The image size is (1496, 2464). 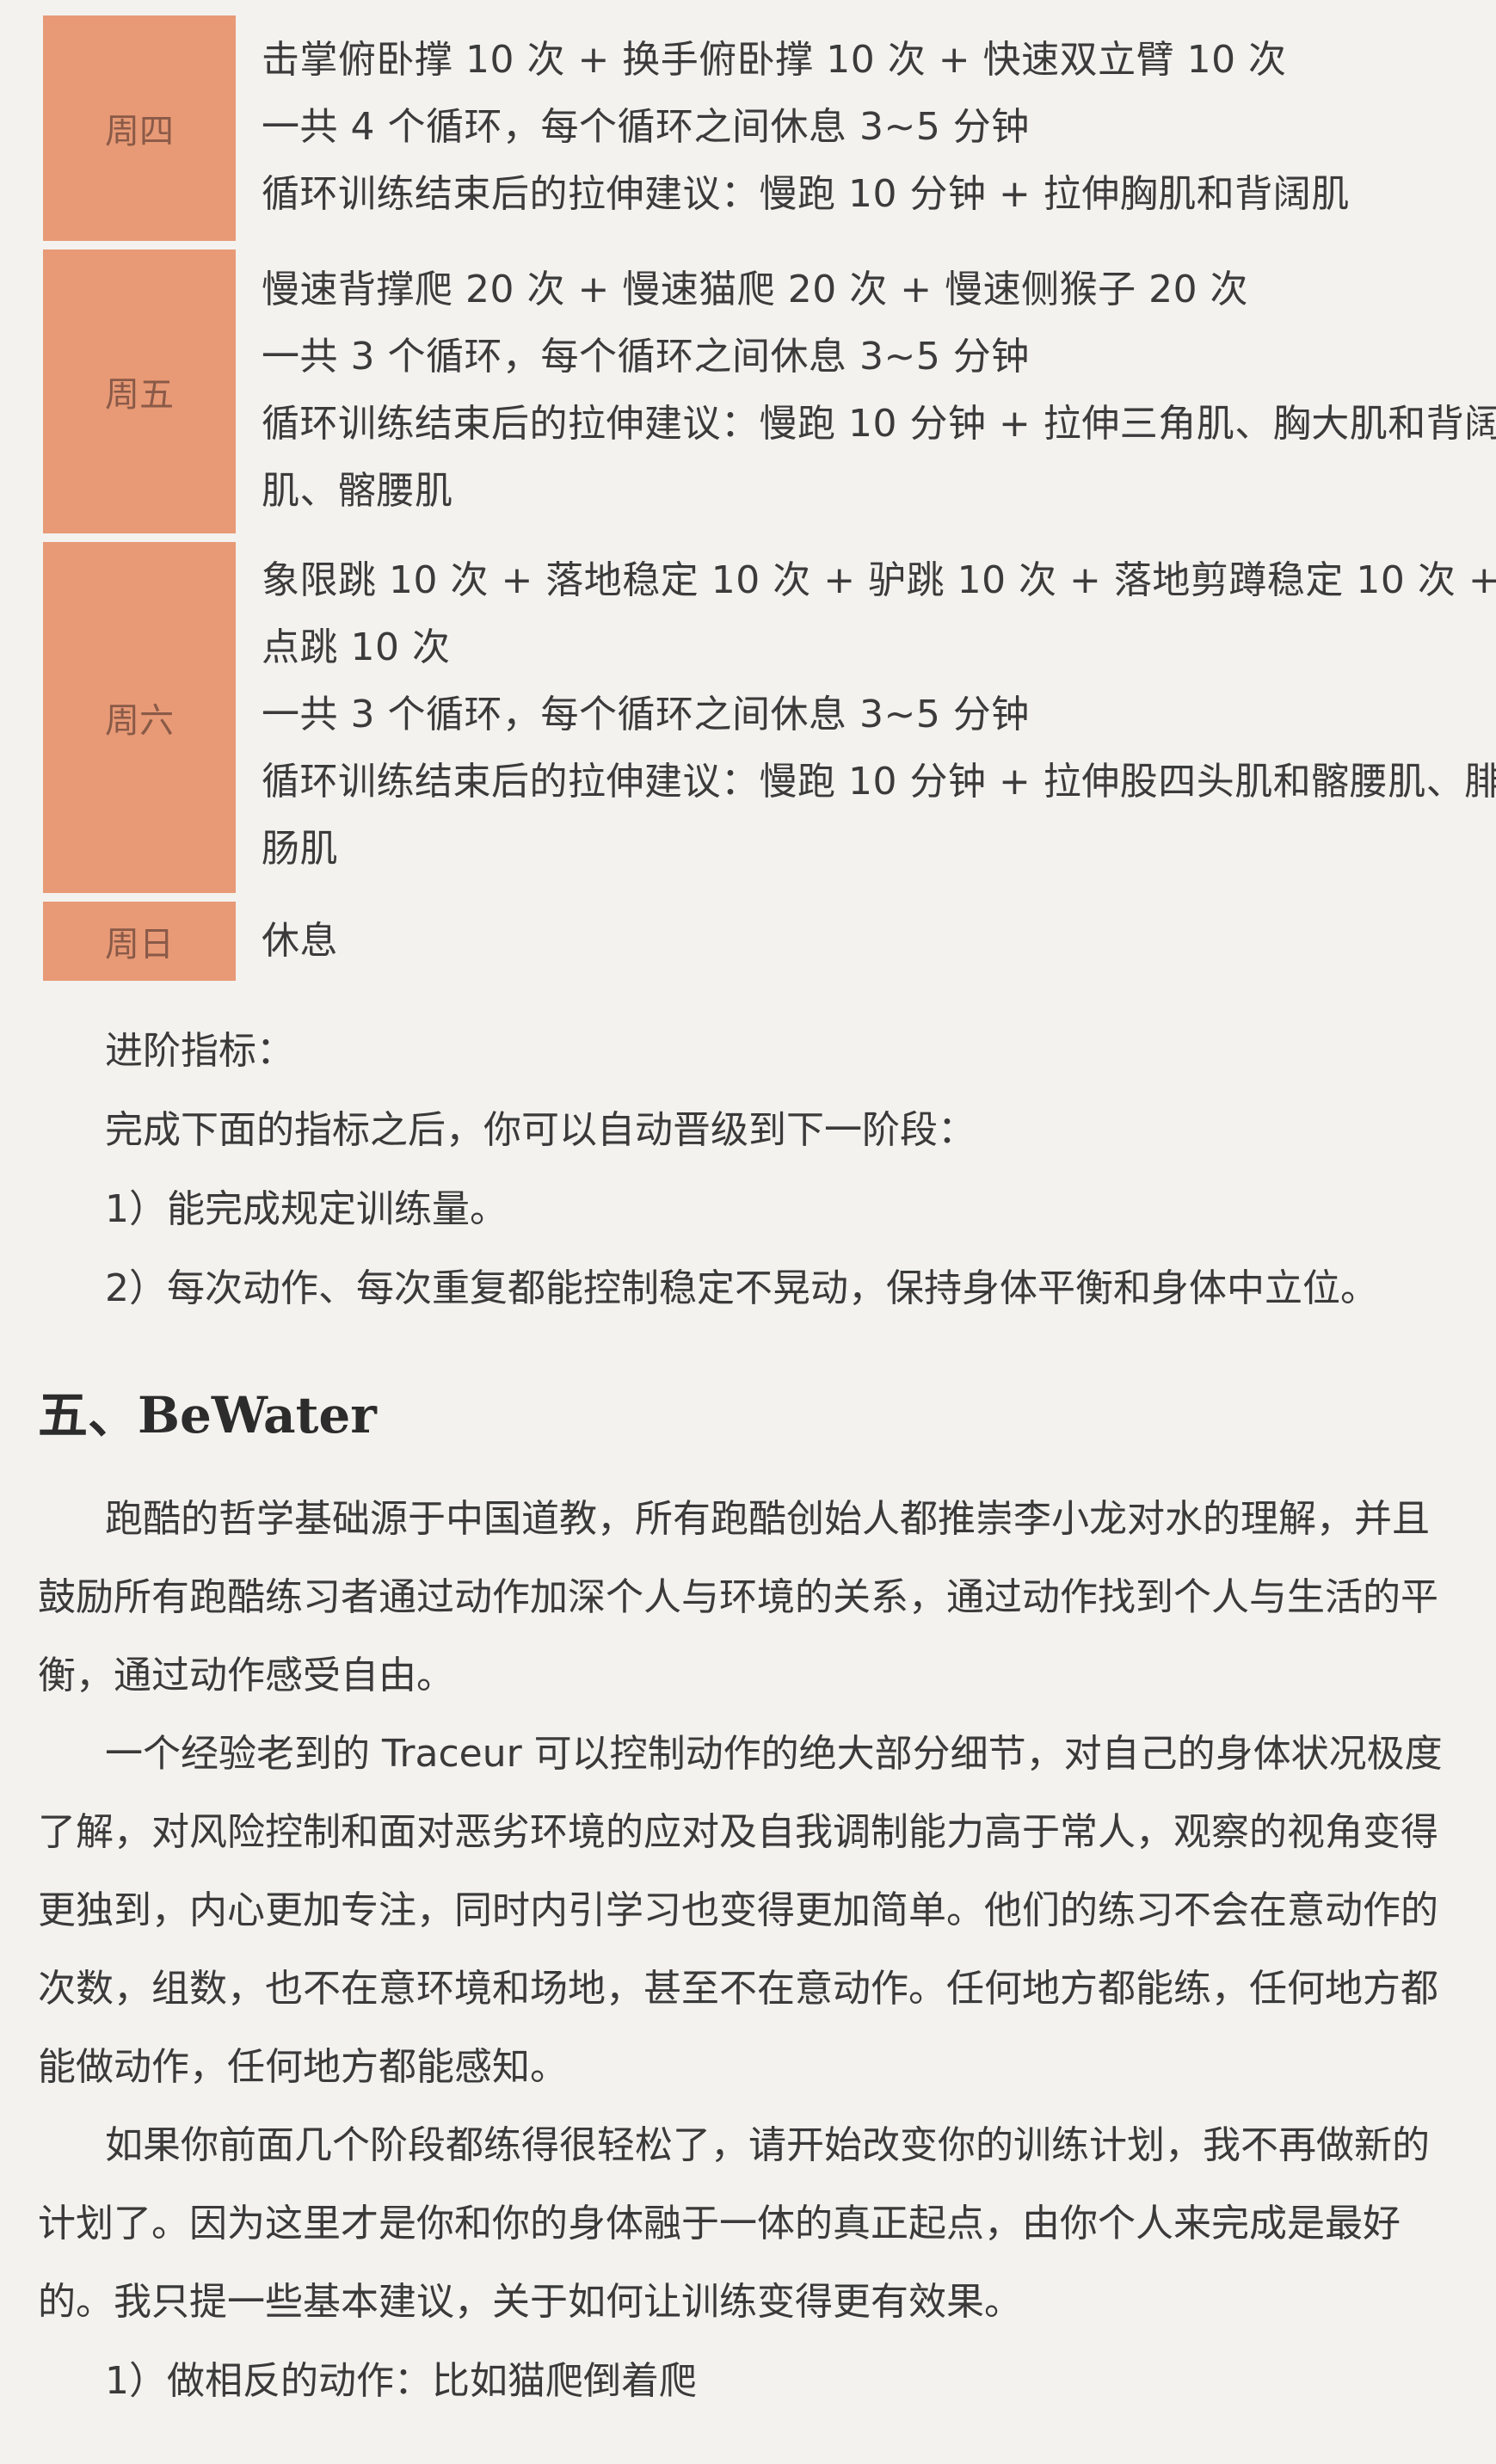 I want to click on paragraph-line: 的。我只提一些基本建议，关于如何让训练变得更有效果。, so click(x=530, y=2302).